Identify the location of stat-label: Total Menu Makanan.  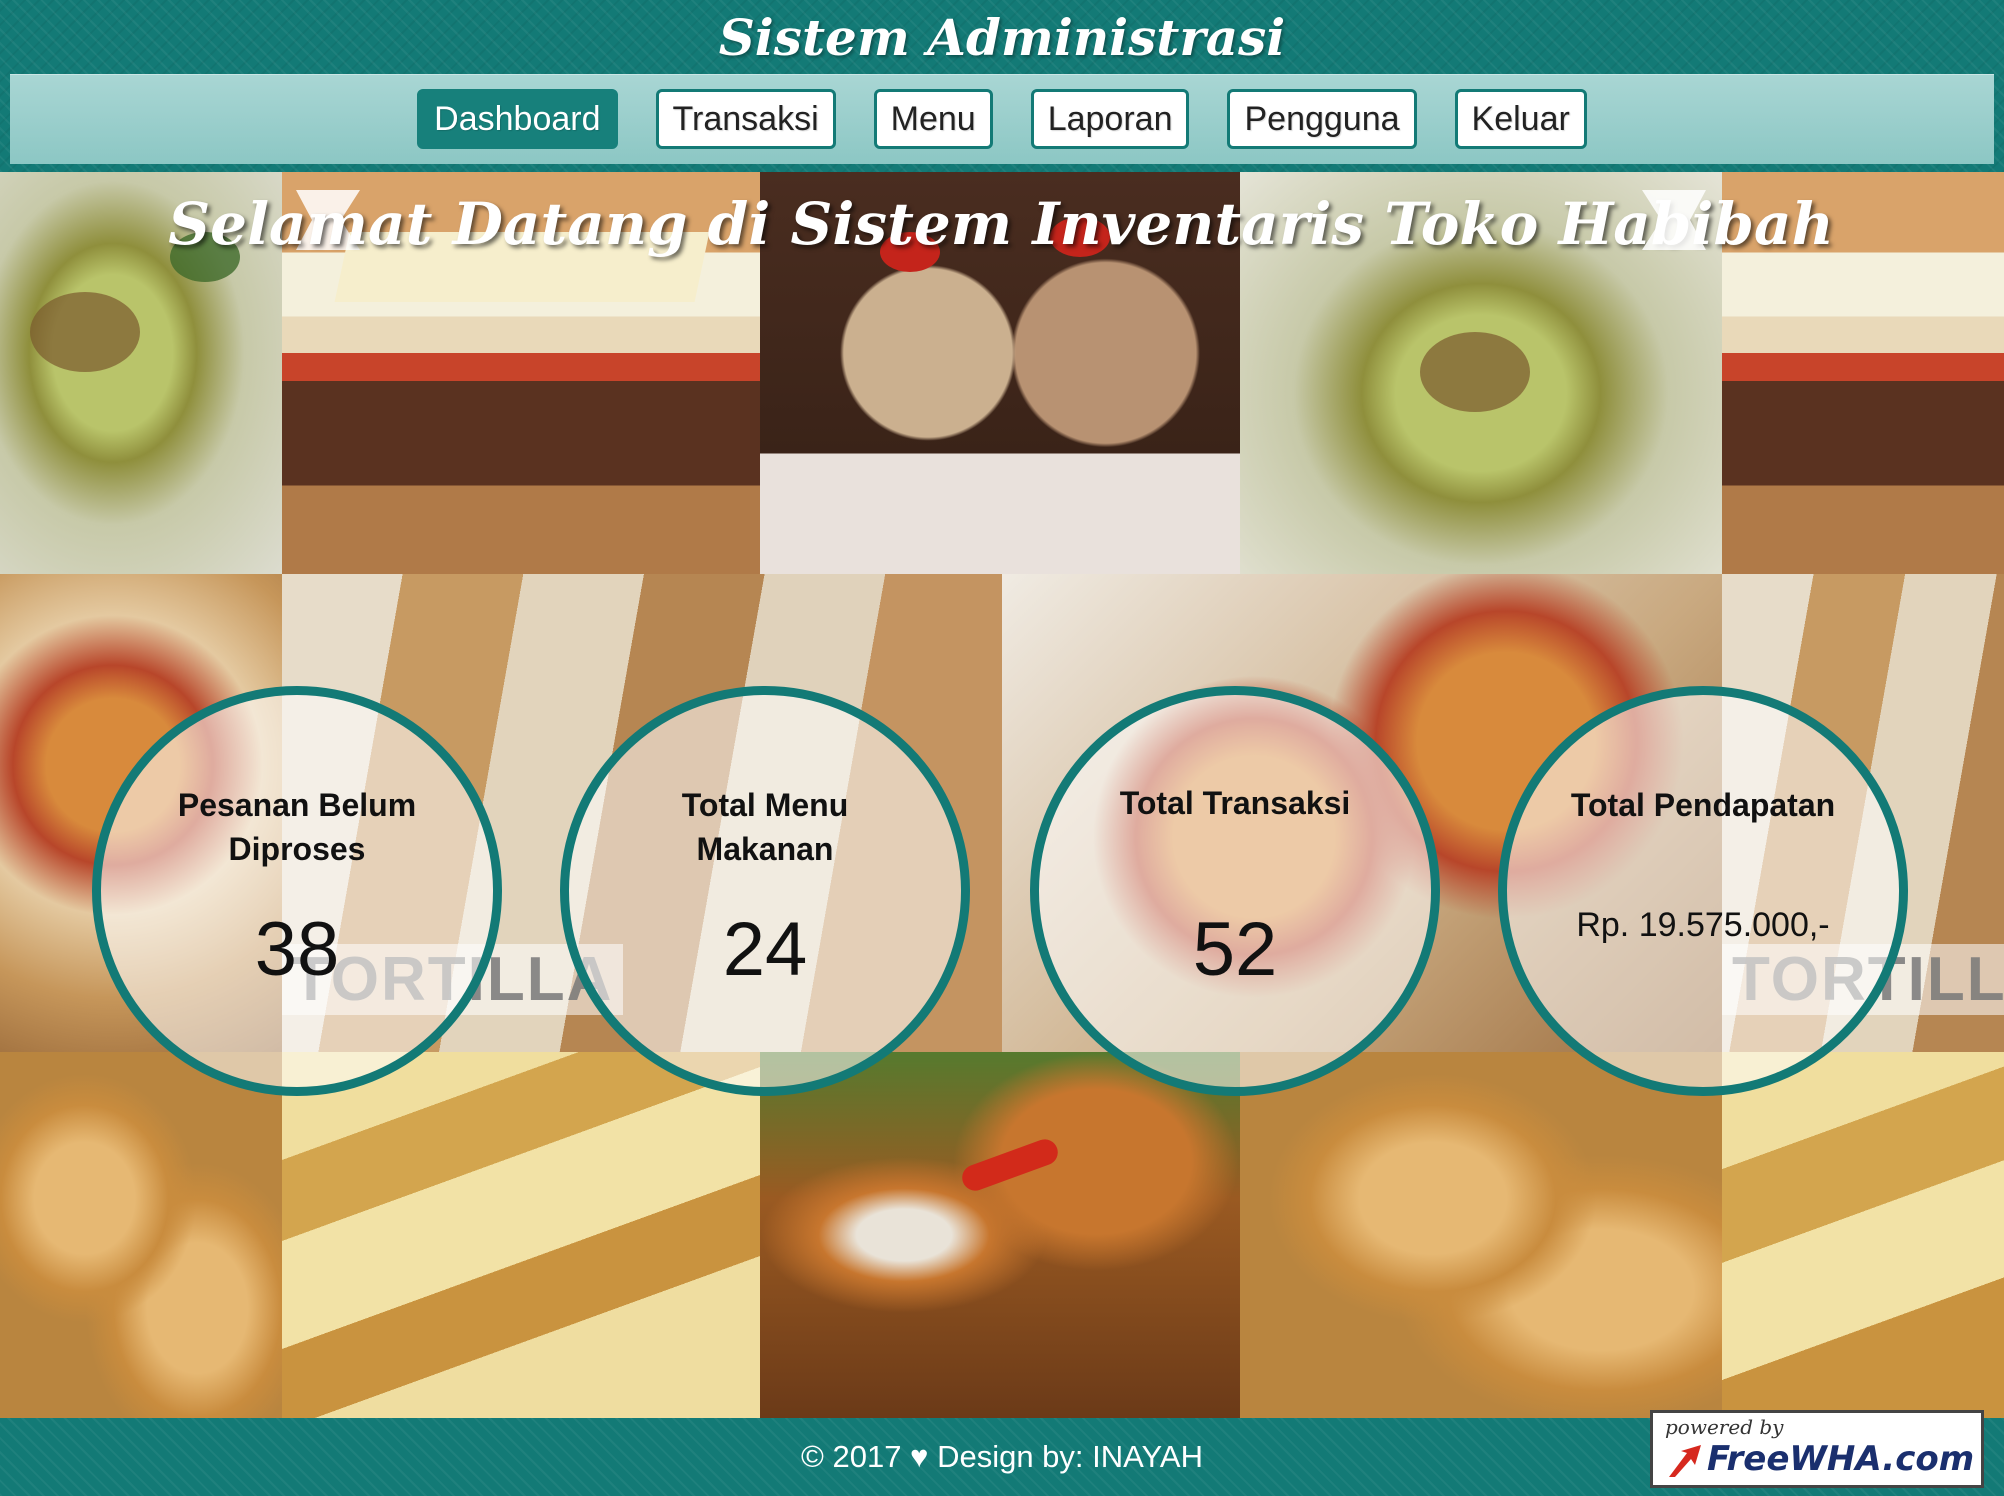
(765, 827).